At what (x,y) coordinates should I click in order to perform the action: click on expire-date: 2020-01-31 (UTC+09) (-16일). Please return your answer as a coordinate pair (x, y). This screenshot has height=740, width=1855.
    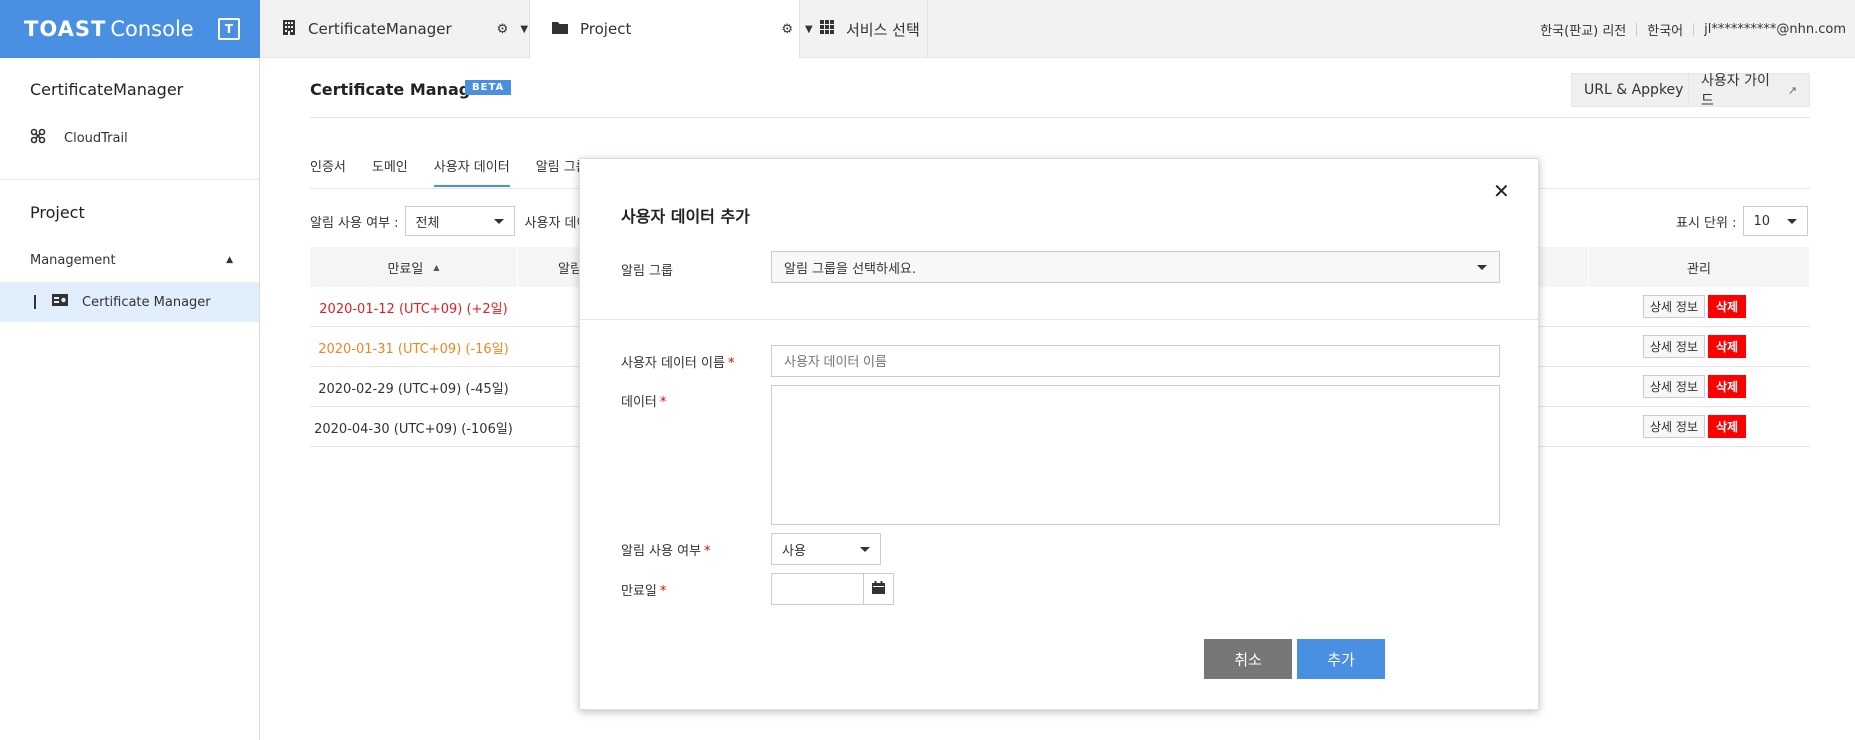
    Looking at the image, I should click on (413, 349).